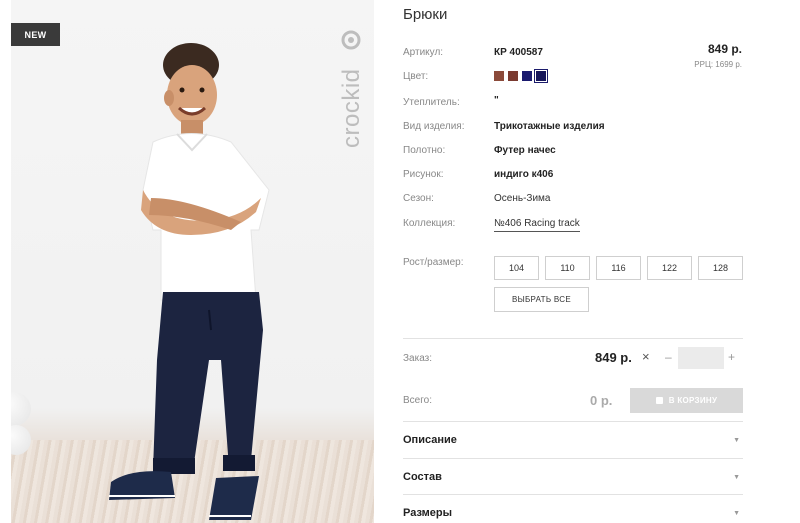 Image resolution: width=800 pixels, height=523 pixels. I want to click on total-label: Всего:, so click(417, 400).